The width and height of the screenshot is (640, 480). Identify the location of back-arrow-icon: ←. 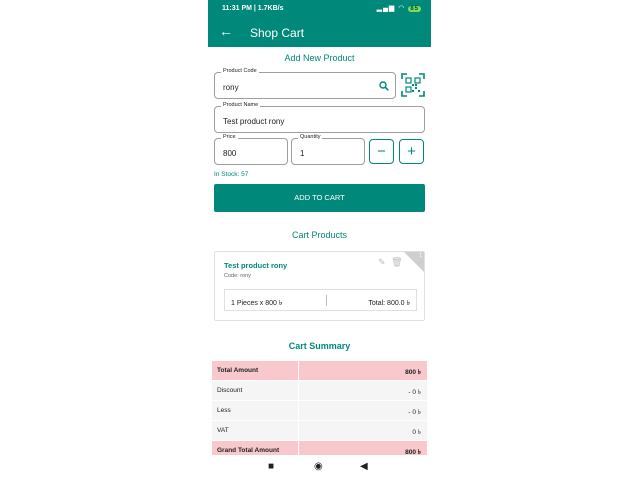
(226, 31).